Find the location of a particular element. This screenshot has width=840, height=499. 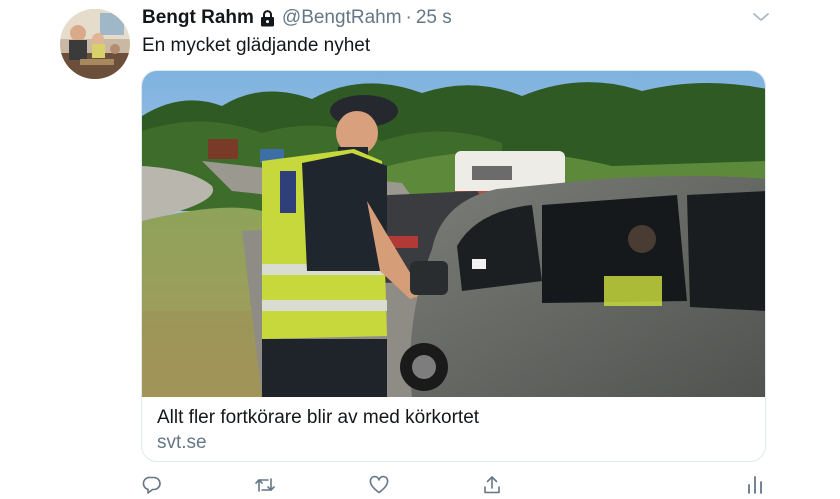

chevron-down-icon is located at coordinates (761, 17).